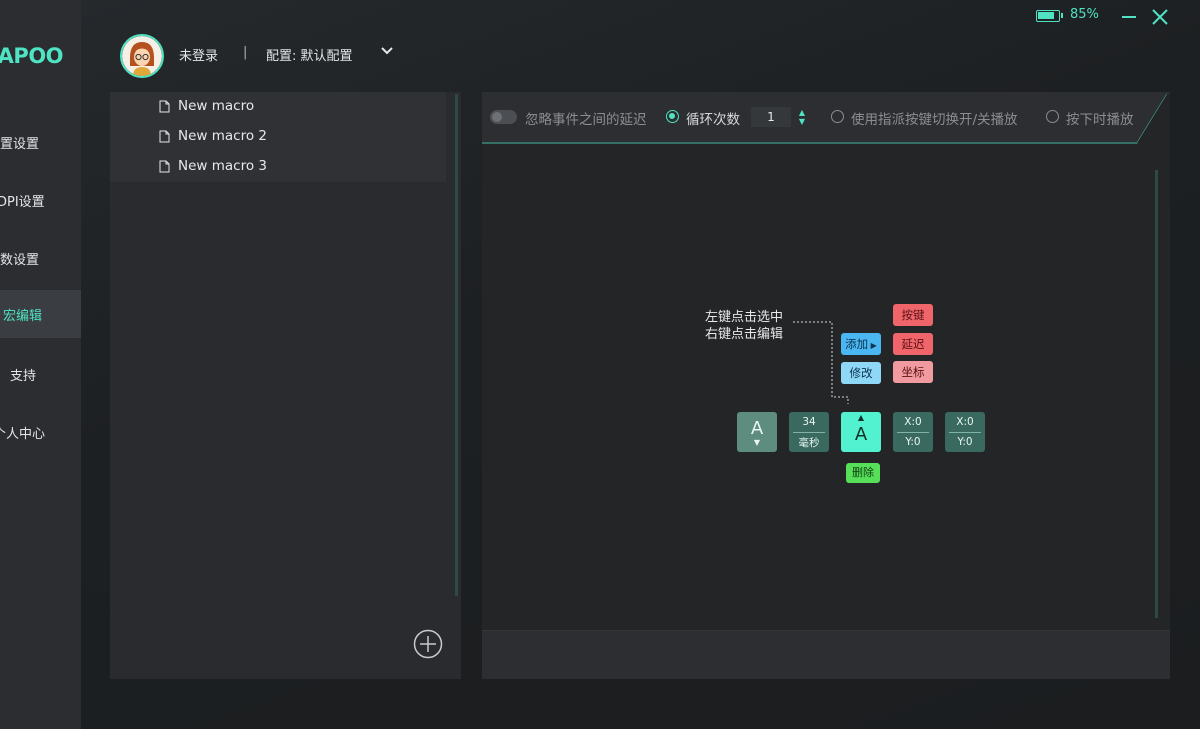 The image size is (1200, 729). What do you see at coordinates (913, 315) in the screenshot?
I see `add-key-button: 按键` at bounding box center [913, 315].